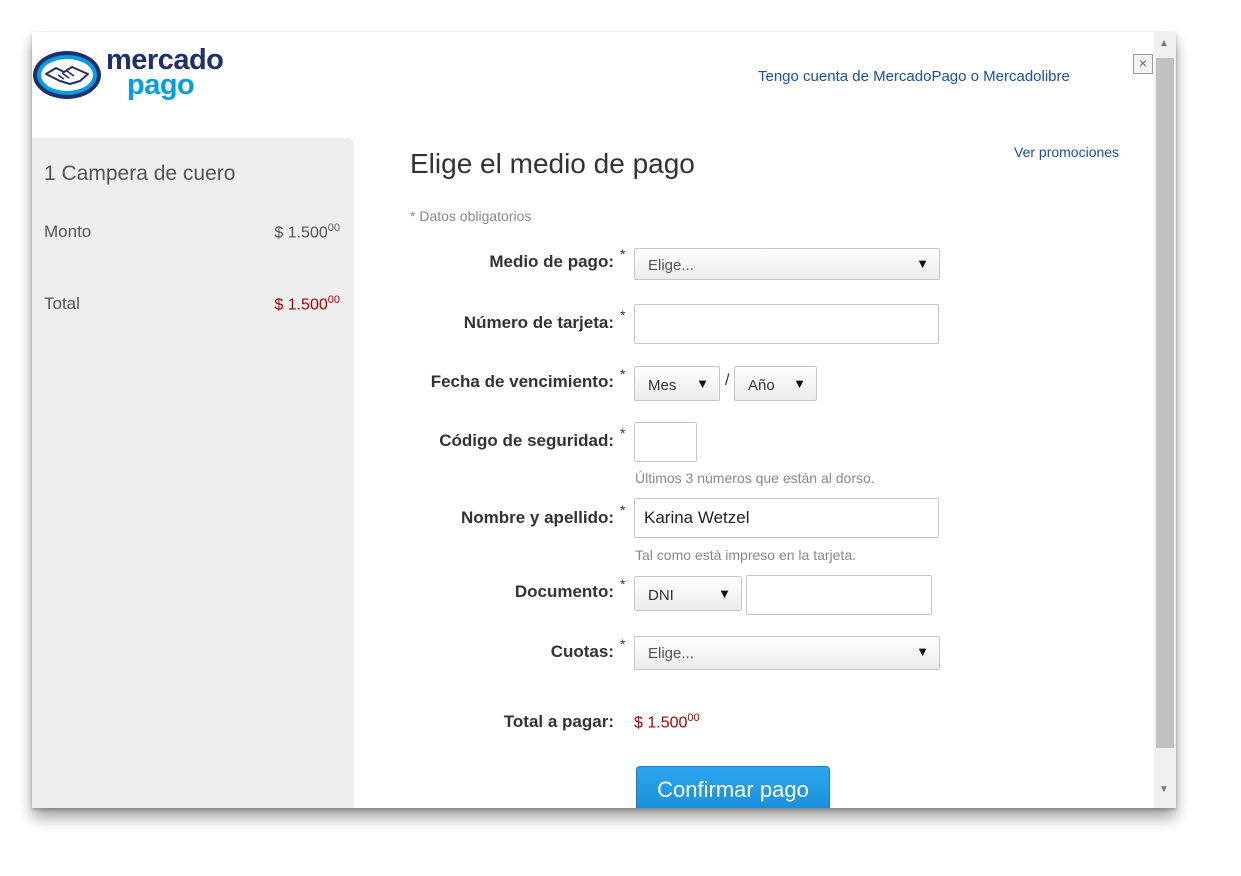  I want to click on payment-method-select: Elige... ▼, so click(787, 264).